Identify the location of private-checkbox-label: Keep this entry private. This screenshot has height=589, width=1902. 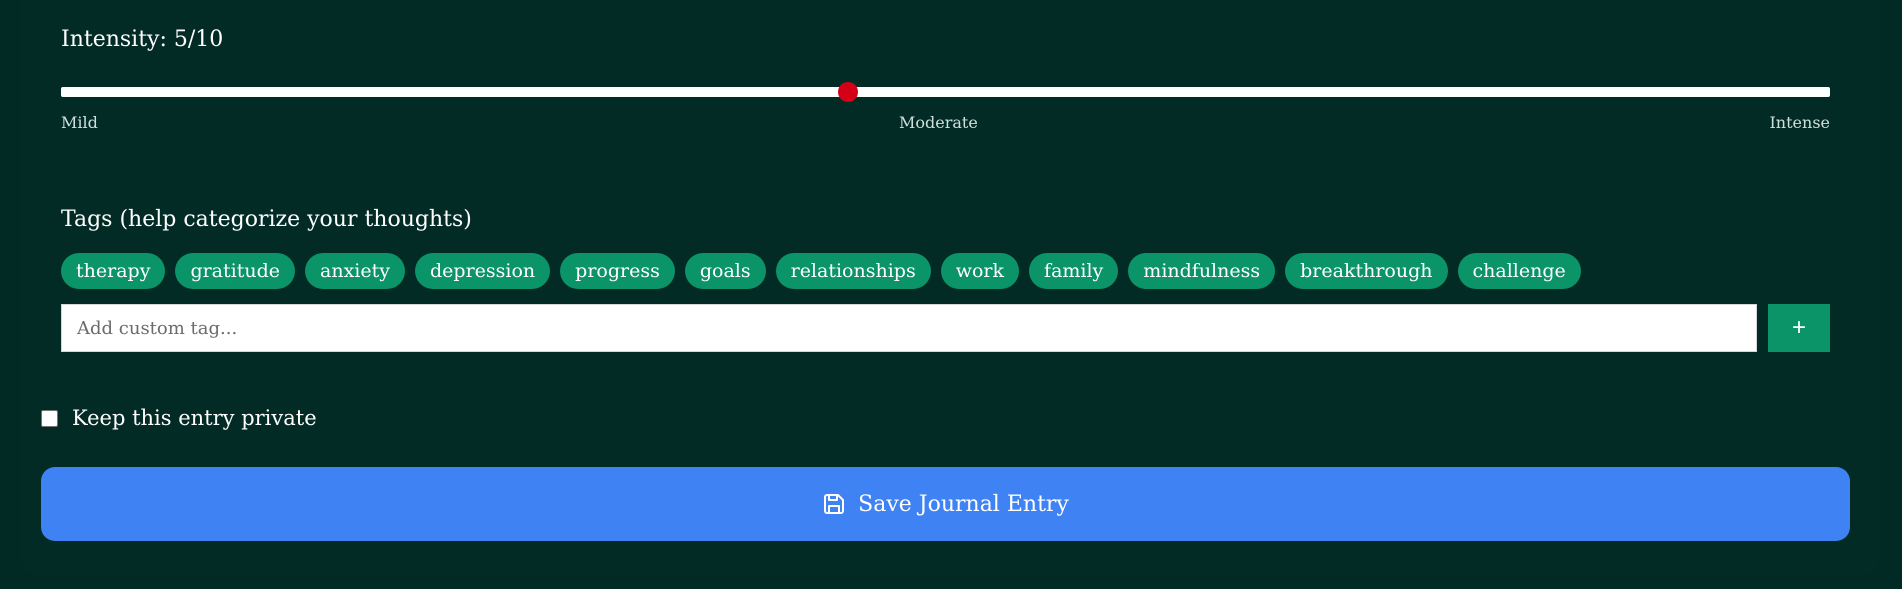
(194, 418).